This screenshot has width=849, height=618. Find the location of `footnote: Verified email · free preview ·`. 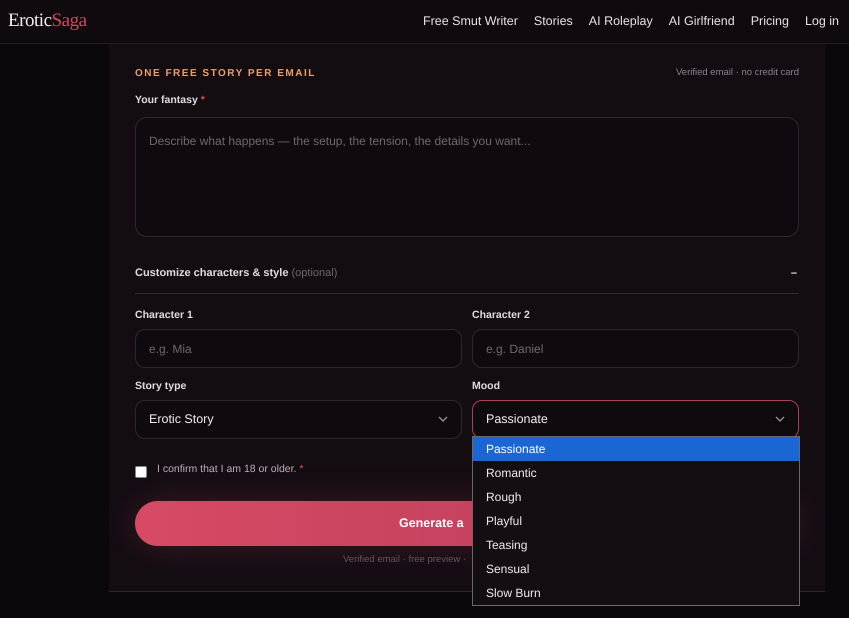

footnote: Verified email · free preview · is located at coordinates (404, 559).